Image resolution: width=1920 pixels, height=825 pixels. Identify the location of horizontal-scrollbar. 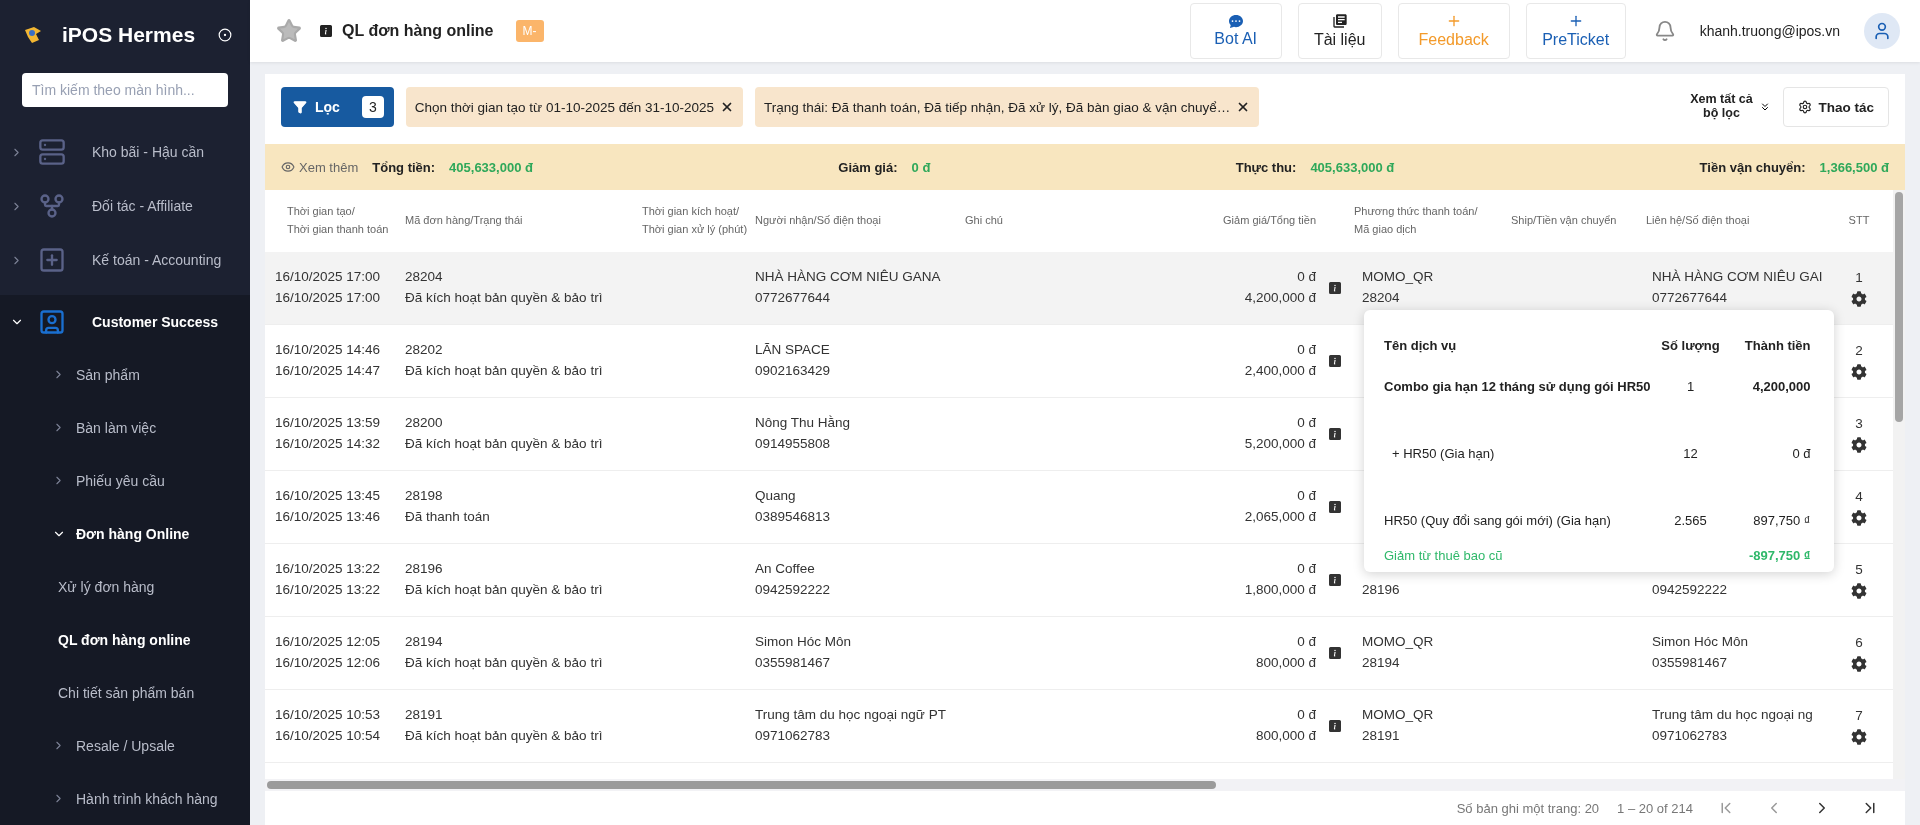
(1085, 785).